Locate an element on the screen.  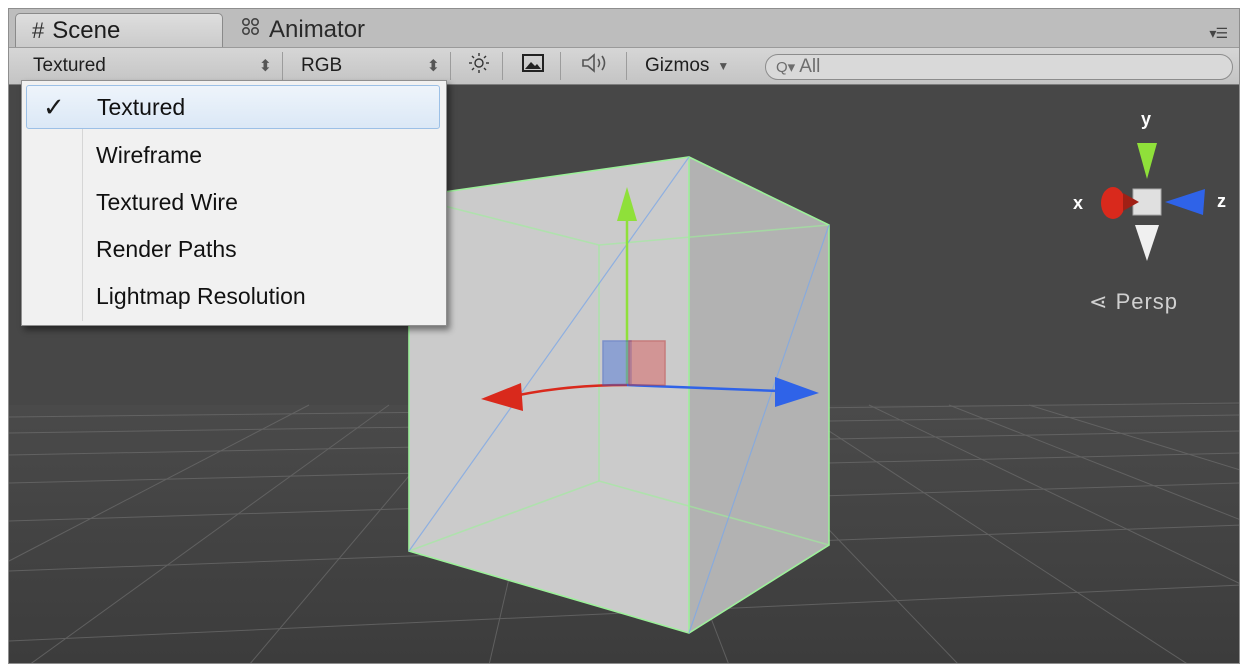
menu-item-label: Textured Wire is located at coordinates (167, 201).